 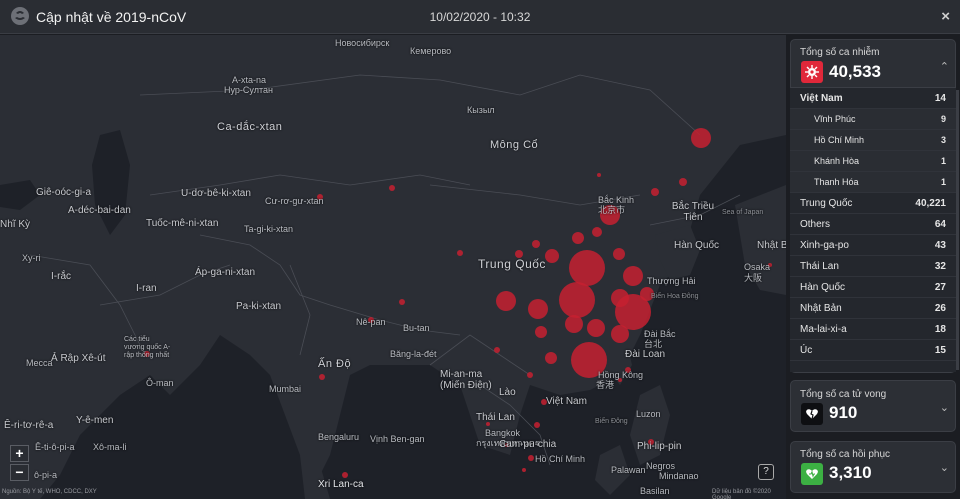 I want to click on row-name: Hàn Quốc, so click(x=823, y=287).